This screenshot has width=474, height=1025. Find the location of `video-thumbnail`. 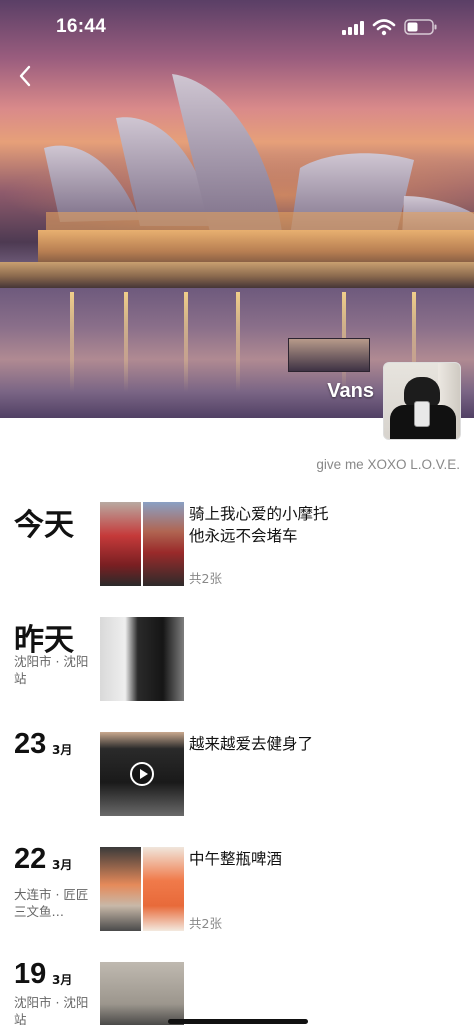

video-thumbnail is located at coordinates (142, 774).